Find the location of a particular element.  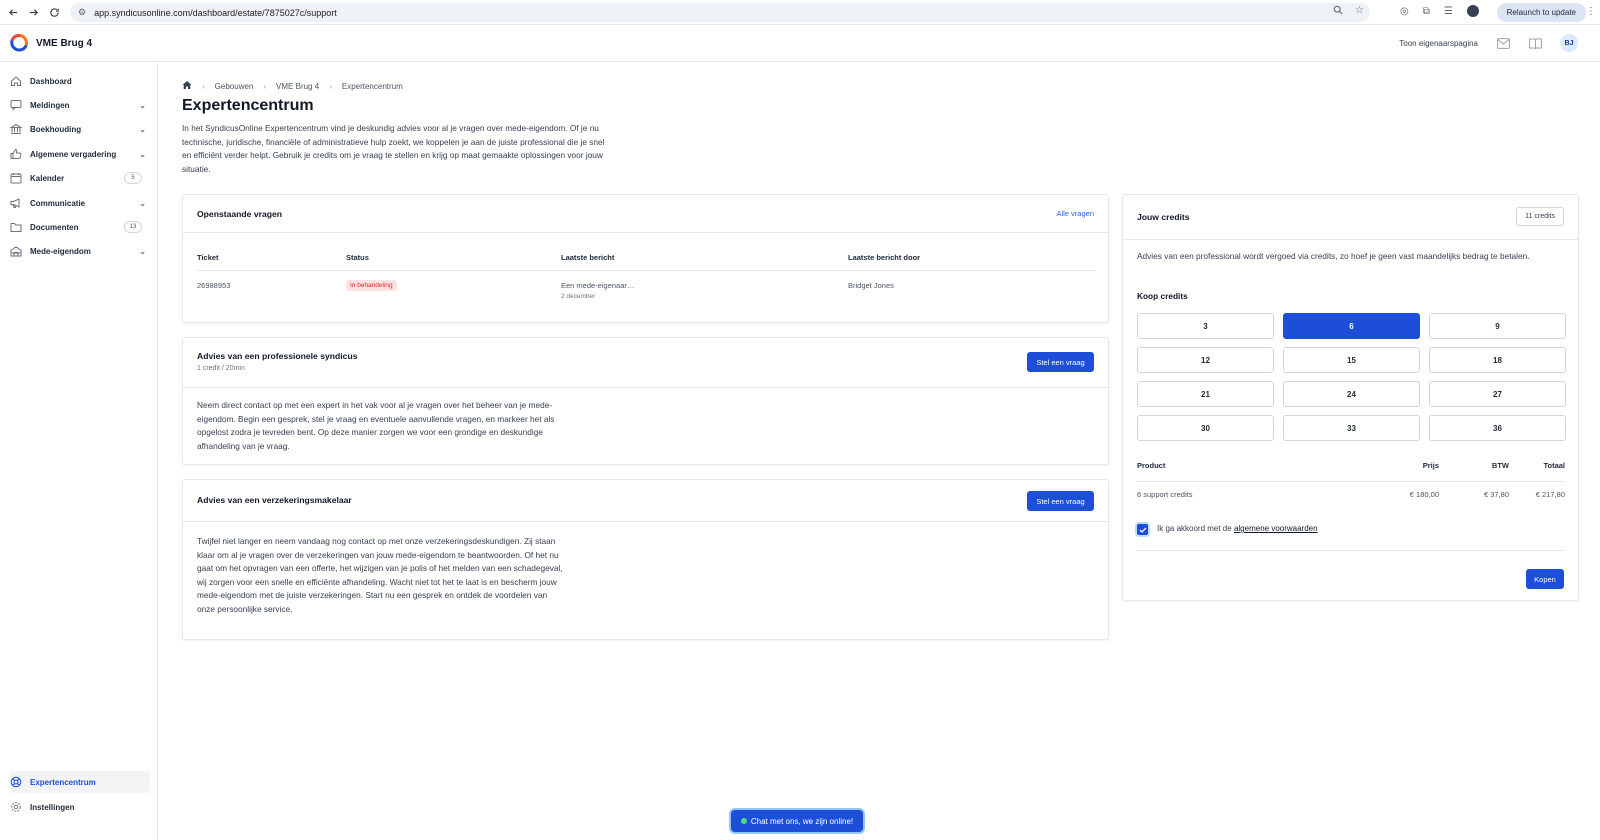

profile-avatar-icon is located at coordinates (1472, 11).